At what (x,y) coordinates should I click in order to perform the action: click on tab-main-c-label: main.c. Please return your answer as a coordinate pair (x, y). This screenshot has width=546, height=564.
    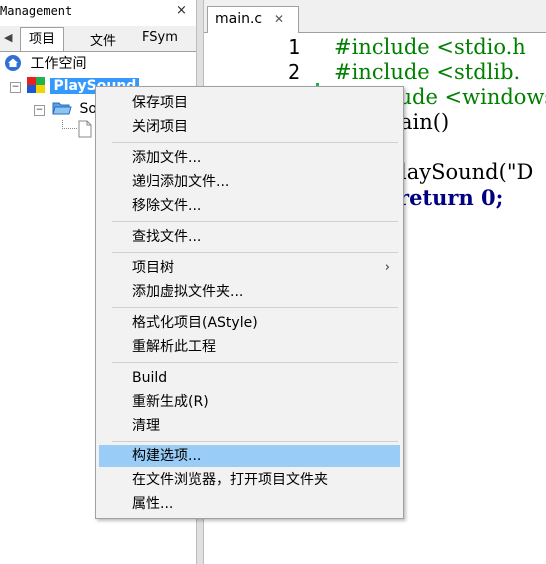
    Looking at the image, I should click on (239, 19).